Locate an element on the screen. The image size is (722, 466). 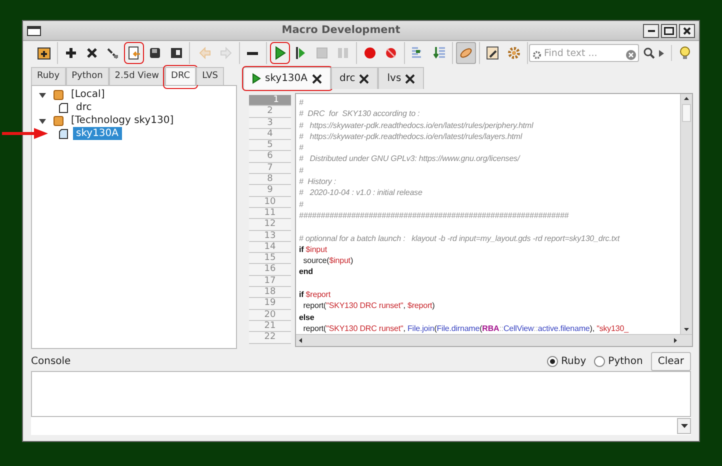
code-line: if $report is located at coordinates (315, 294).